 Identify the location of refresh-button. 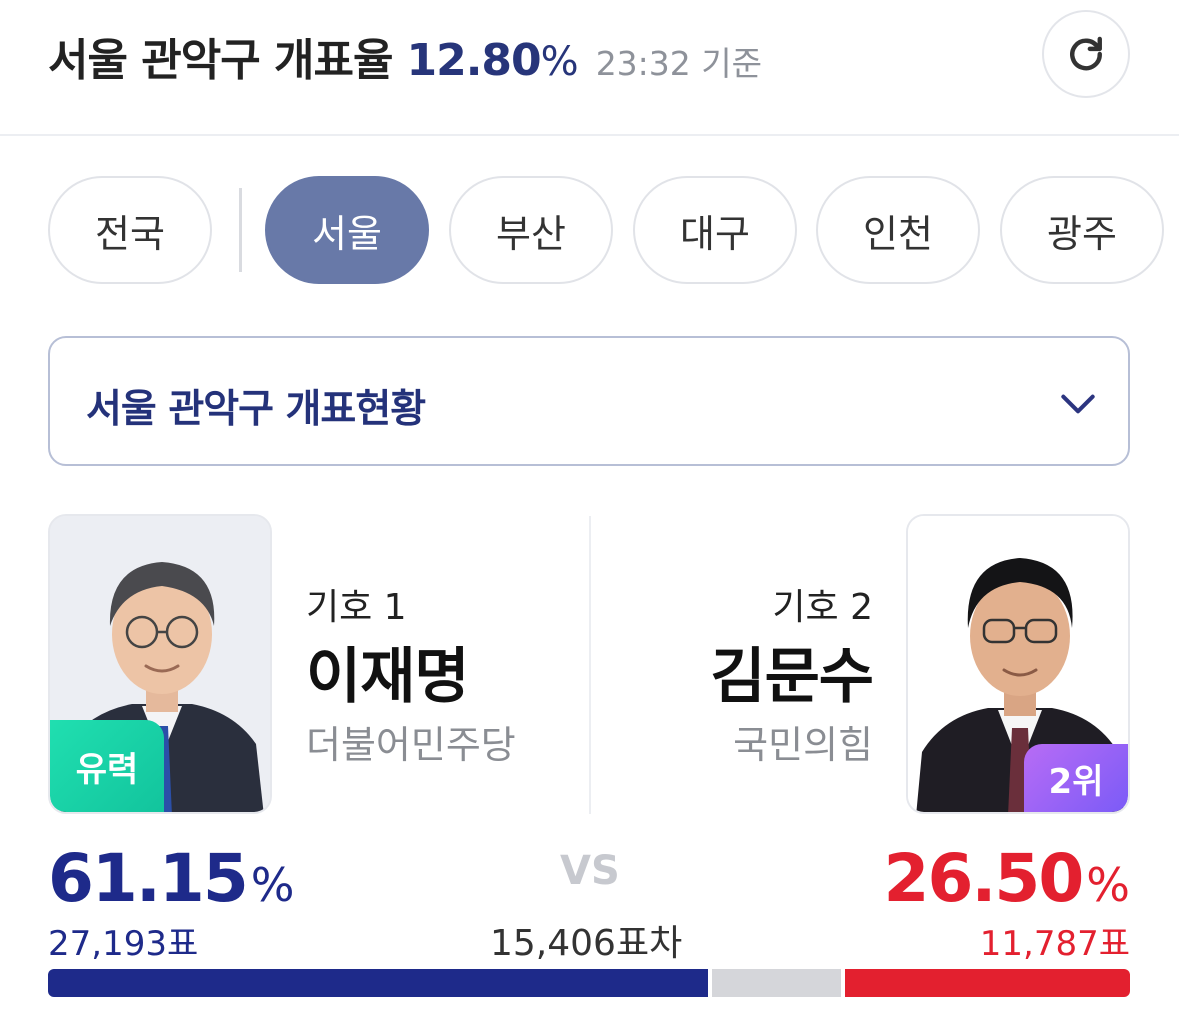
(1086, 54).